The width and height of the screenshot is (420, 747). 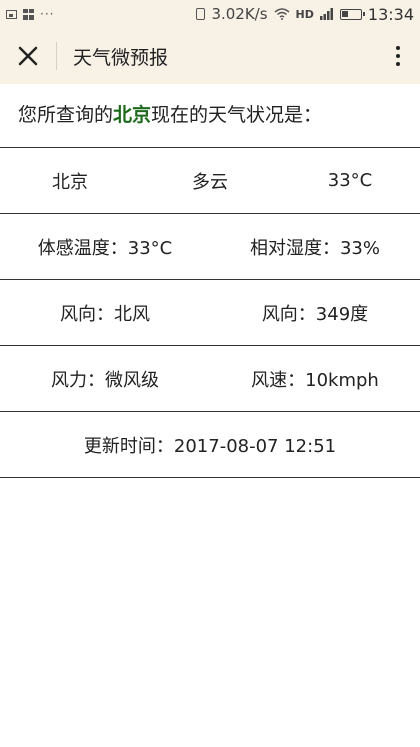 What do you see at coordinates (210, 378) in the screenshot?
I see `weather-row-wind-power: 风力：微风级 风速：10kmph` at bounding box center [210, 378].